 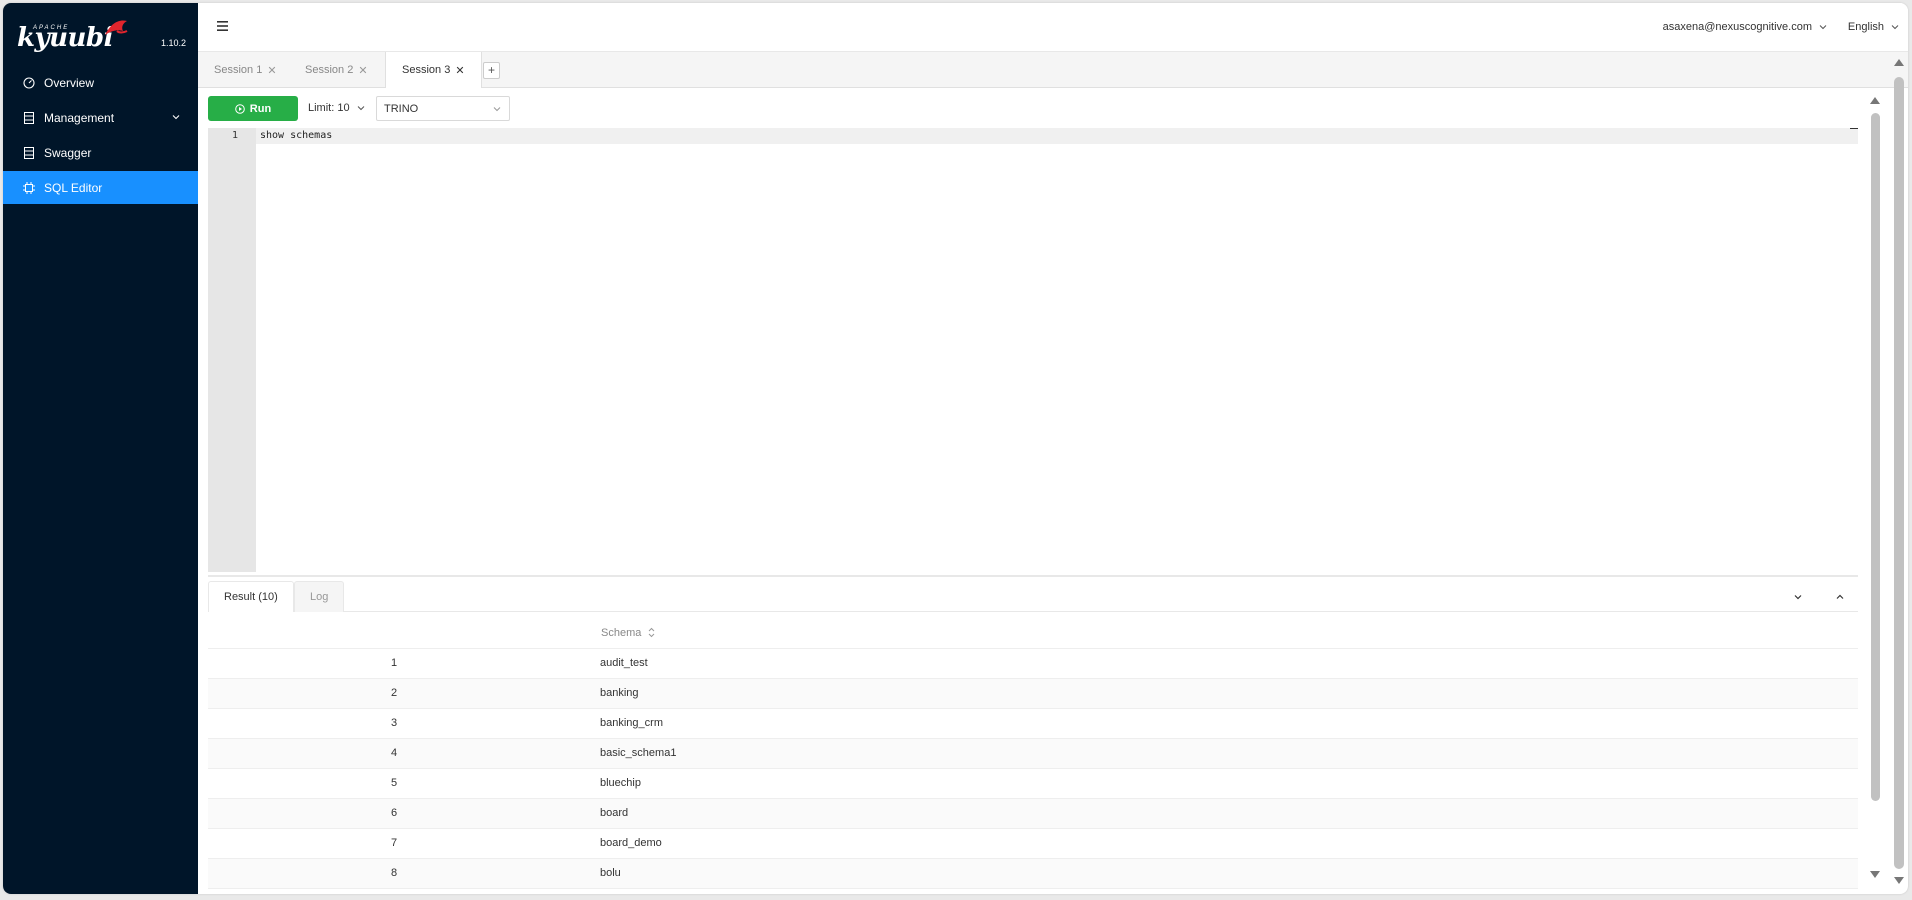 I want to click on code-text: show schemas, so click(x=296, y=135).